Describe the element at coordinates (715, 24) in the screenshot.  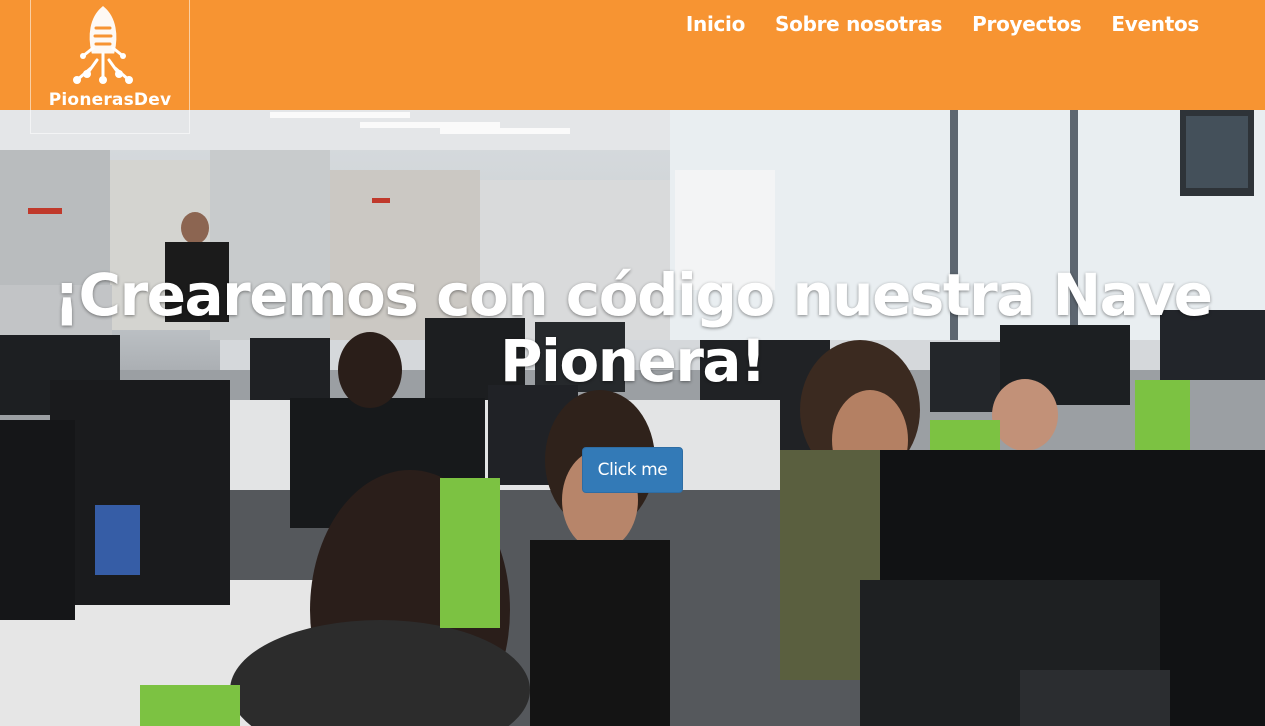
I see `nav-item-inicio: Inicio` at that location.